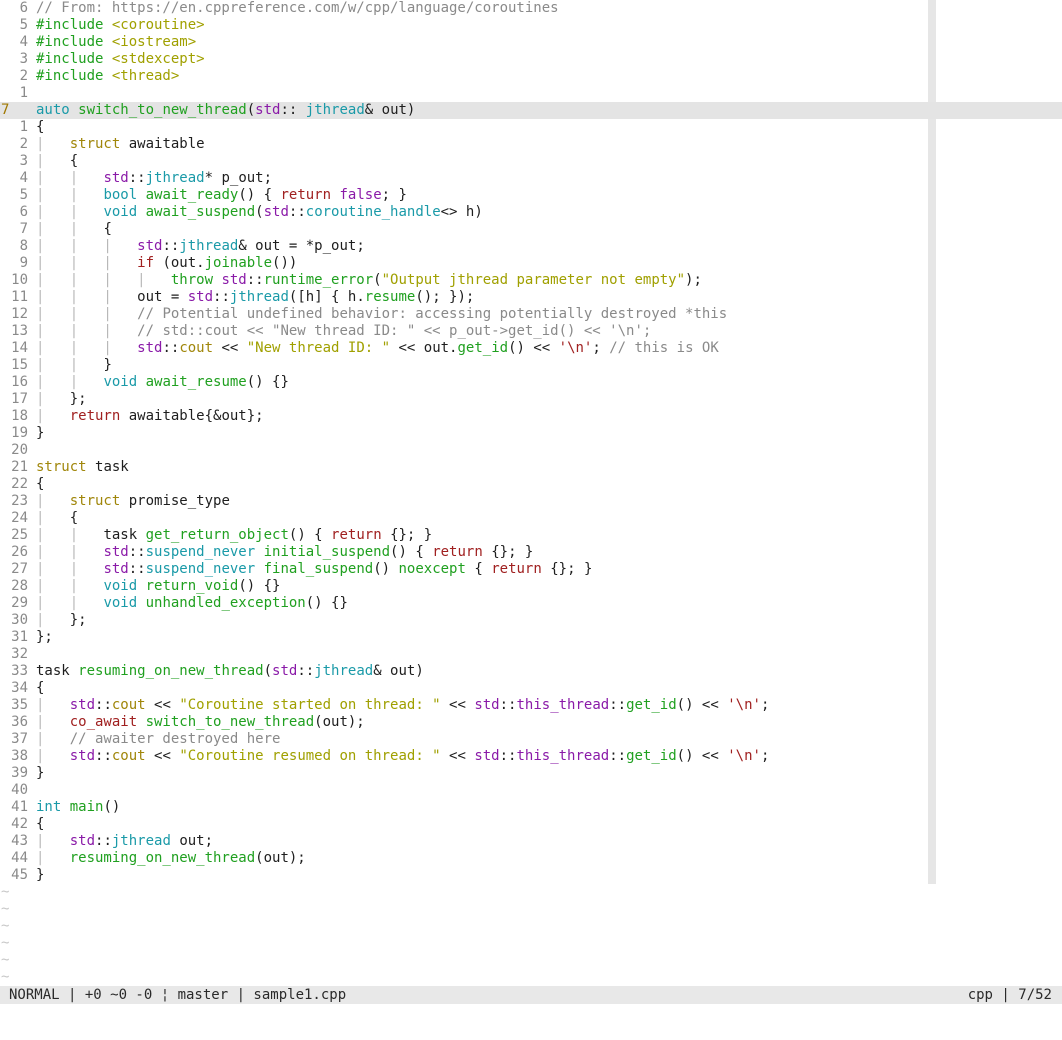 This screenshot has width=1062, height=1040. What do you see at coordinates (74, 76) in the screenshot?
I see `code-token: #include` at bounding box center [74, 76].